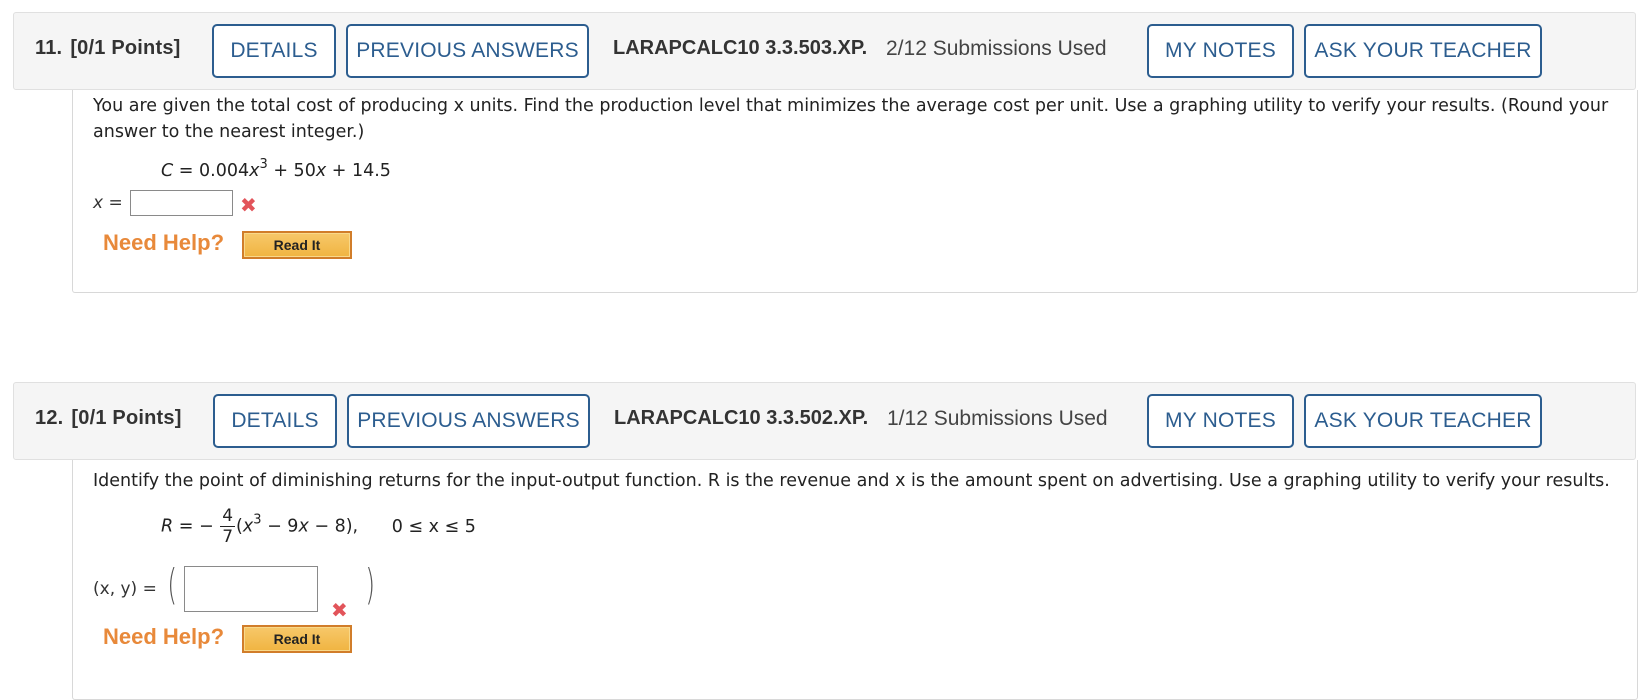 The height and width of the screenshot is (700, 1650). What do you see at coordinates (167, 526) in the screenshot?
I see `eq-lhs: R` at bounding box center [167, 526].